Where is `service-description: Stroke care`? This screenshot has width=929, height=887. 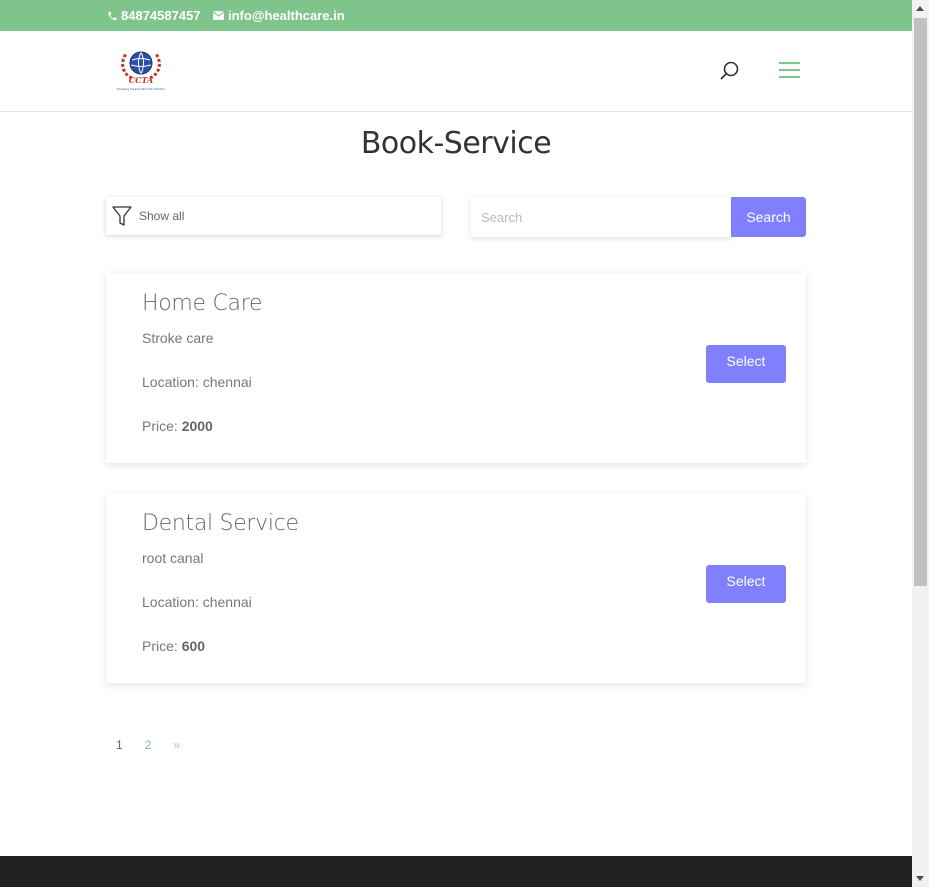
service-description: Stroke care is located at coordinates (178, 338).